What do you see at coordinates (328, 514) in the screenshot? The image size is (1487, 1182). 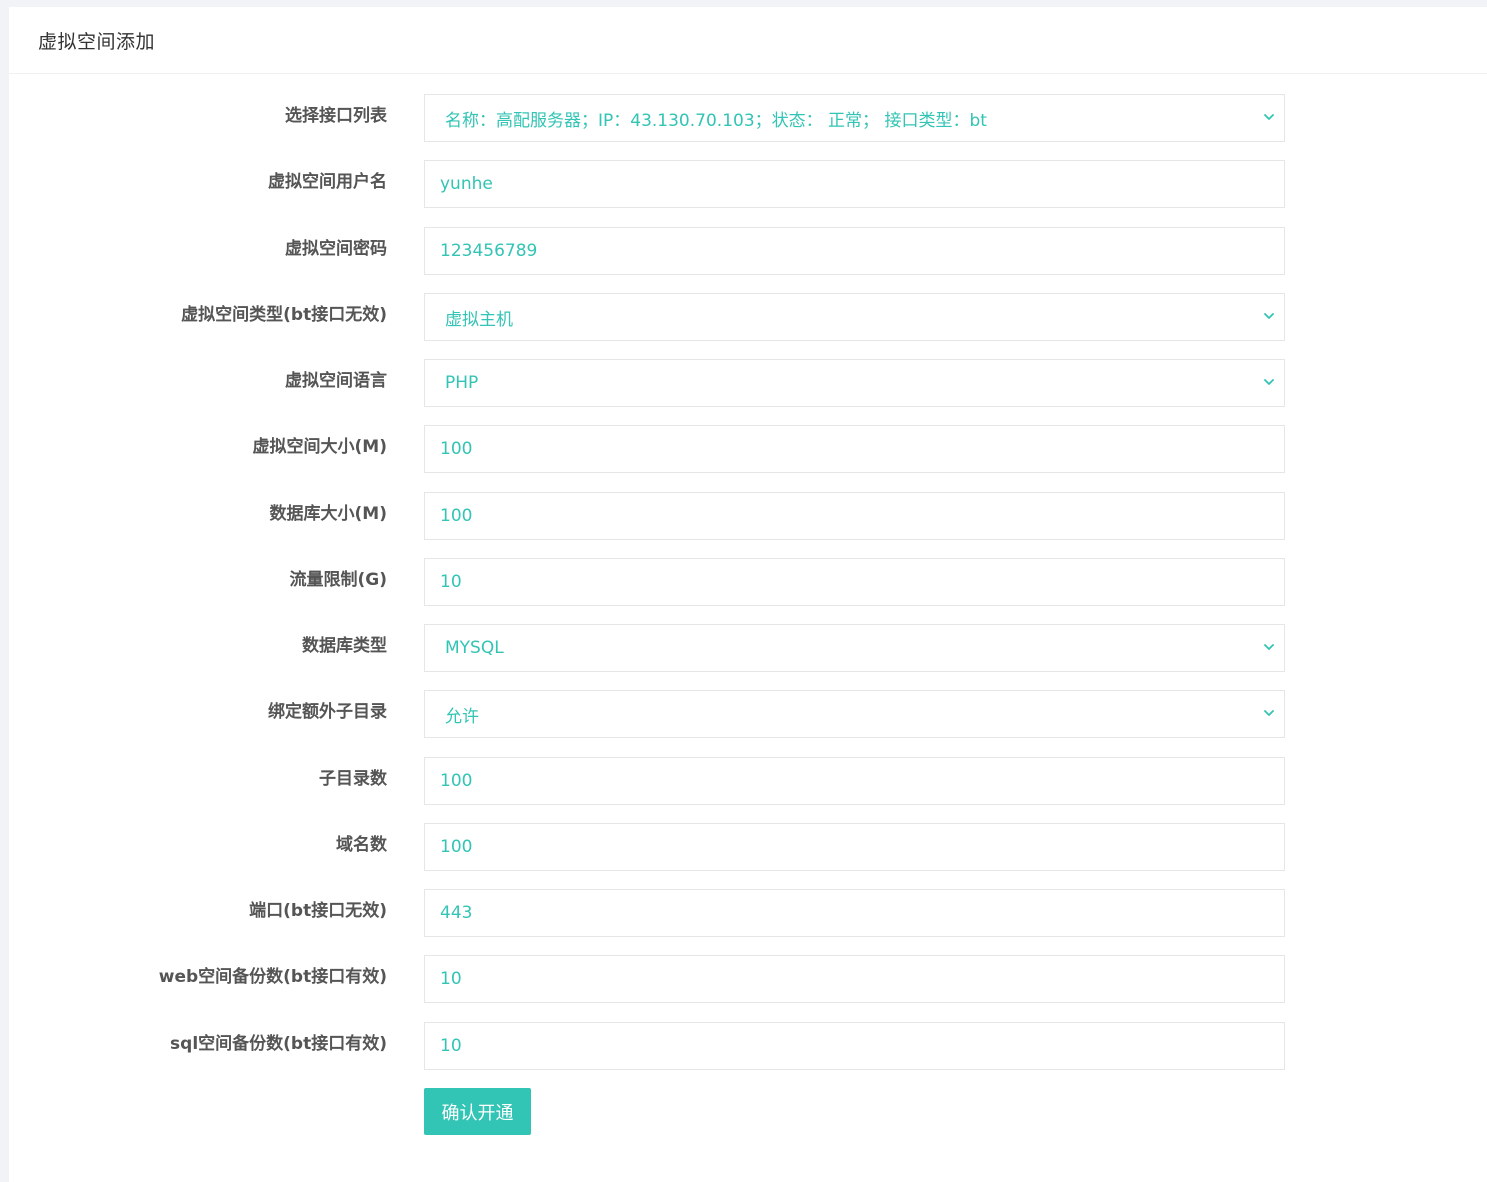 I see `db-size-label: 数据库大小(M)` at bounding box center [328, 514].